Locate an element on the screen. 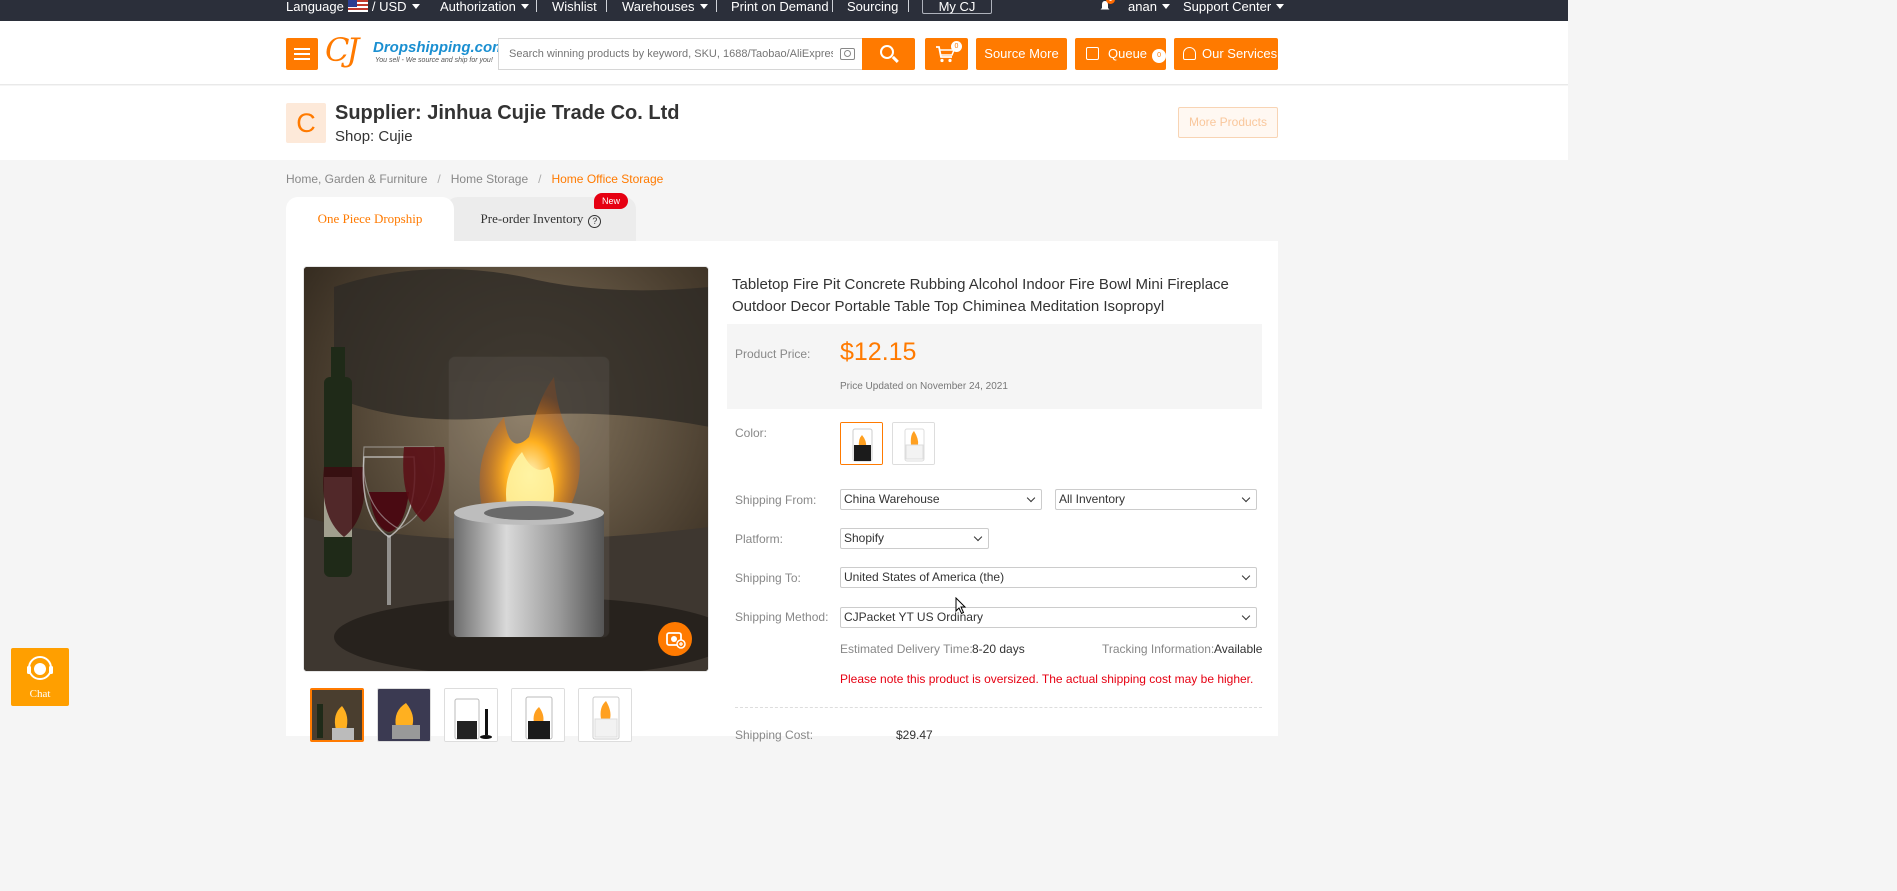 This screenshot has height=891, width=1897. our-services-label: Our Services is located at coordinates (1240, 53).